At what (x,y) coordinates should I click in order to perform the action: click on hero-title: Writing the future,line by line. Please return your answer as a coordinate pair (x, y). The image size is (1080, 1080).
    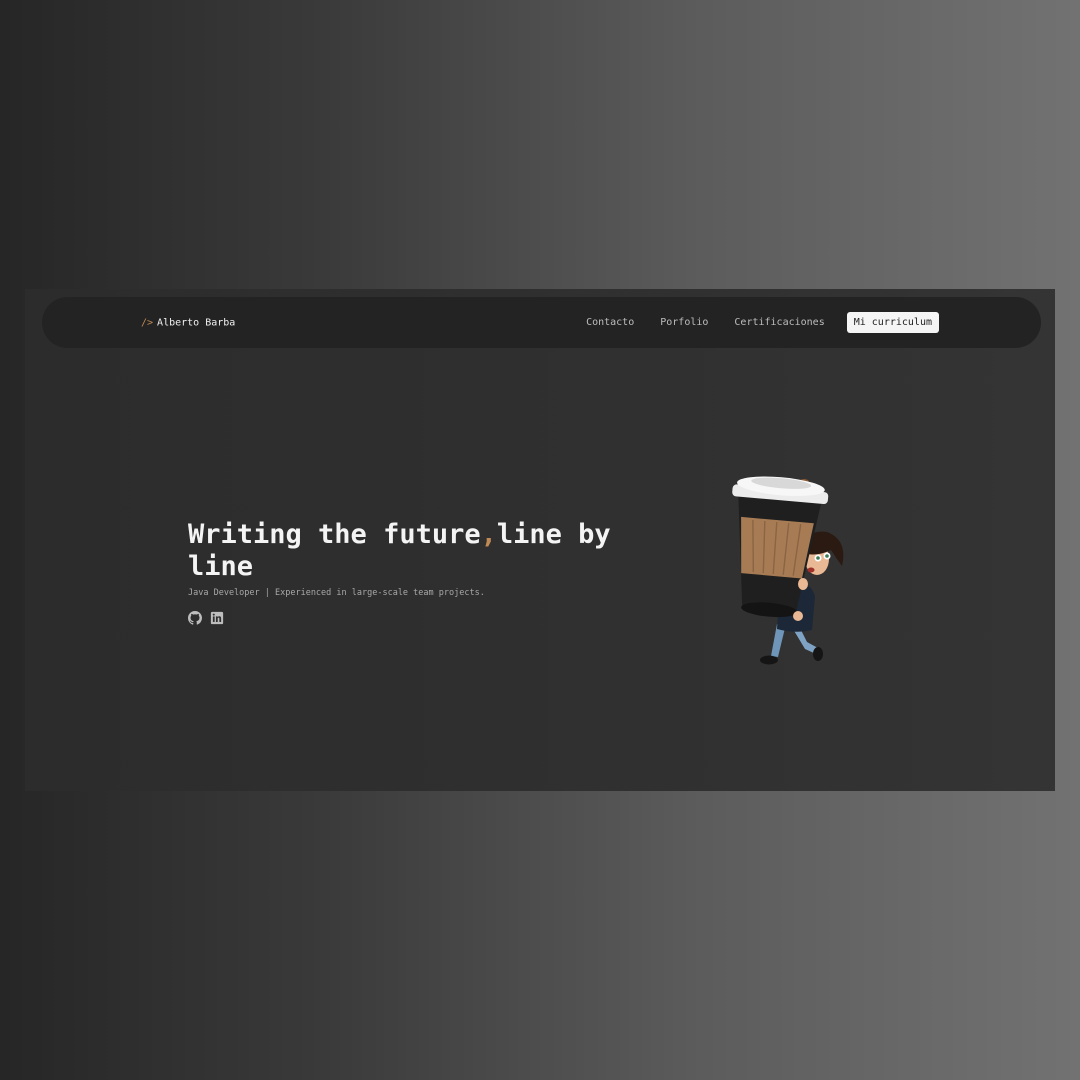
    Looking at the image, I should click on (418, 551).